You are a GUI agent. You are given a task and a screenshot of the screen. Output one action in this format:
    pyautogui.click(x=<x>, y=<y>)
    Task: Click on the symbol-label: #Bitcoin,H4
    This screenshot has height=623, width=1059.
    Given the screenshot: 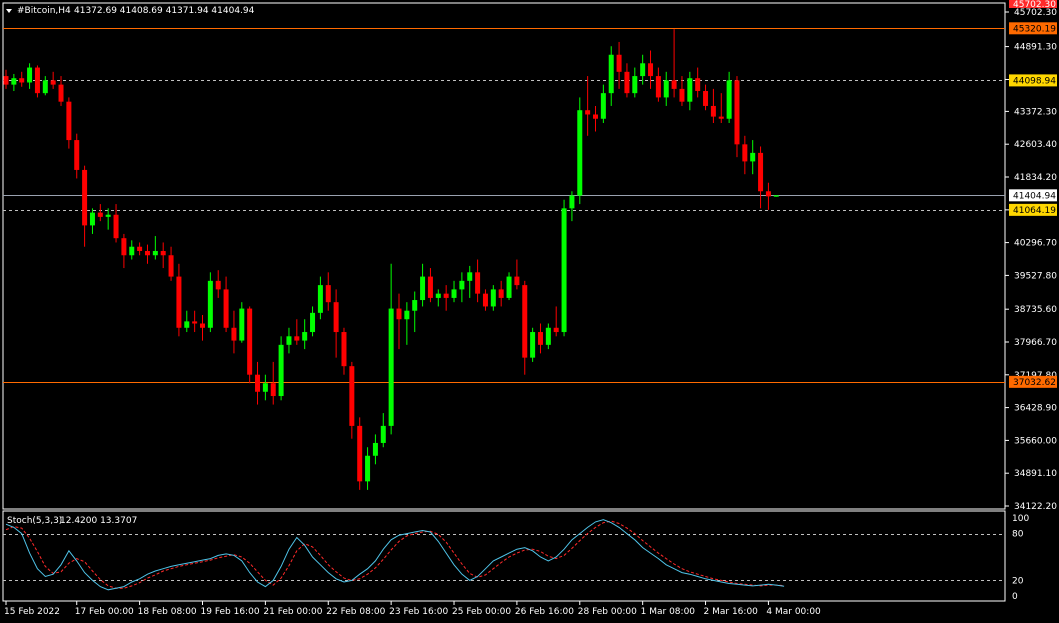 What is the action you would take?
    pyautogui.click(x=44, y=11)
    